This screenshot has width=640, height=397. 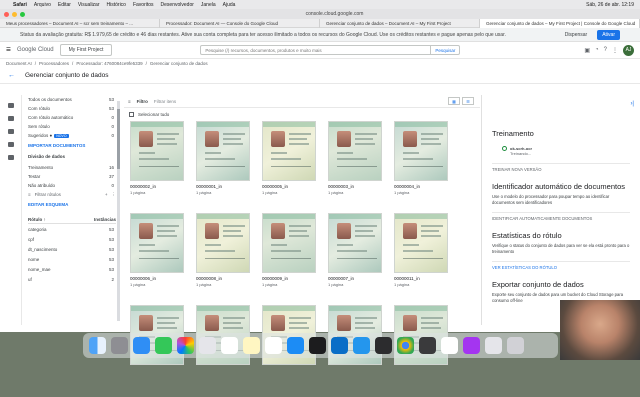 What do you see at coordinates (10, 118) in the screenshot?
I see `nav-icon-workbench` at bounding box center [10, 118].